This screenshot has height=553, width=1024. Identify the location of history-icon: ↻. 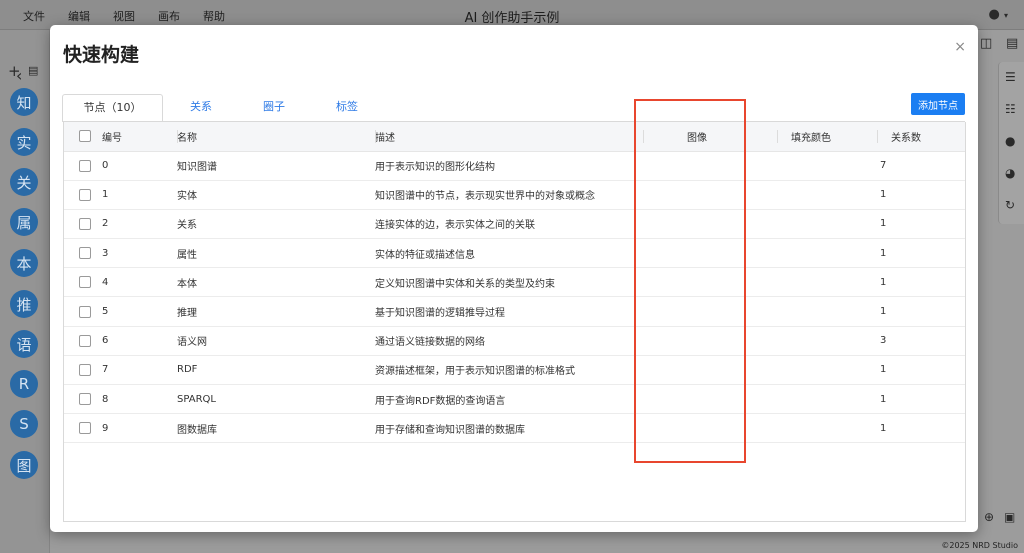
(1010, 205).